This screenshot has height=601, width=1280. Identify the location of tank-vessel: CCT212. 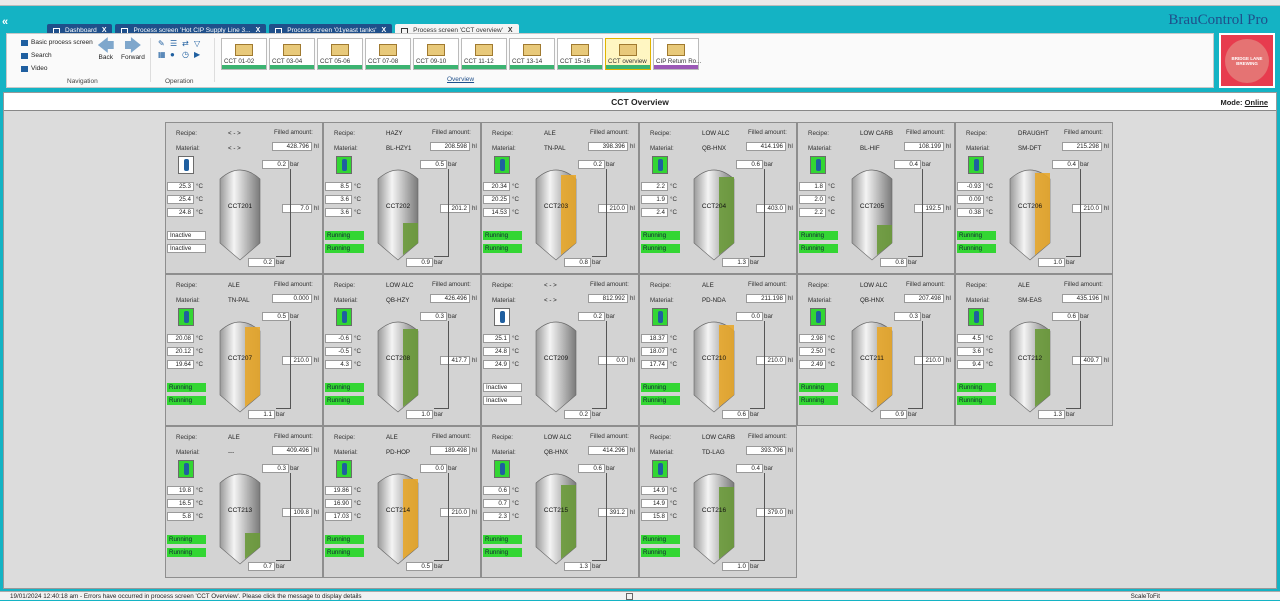
(1030, 365).